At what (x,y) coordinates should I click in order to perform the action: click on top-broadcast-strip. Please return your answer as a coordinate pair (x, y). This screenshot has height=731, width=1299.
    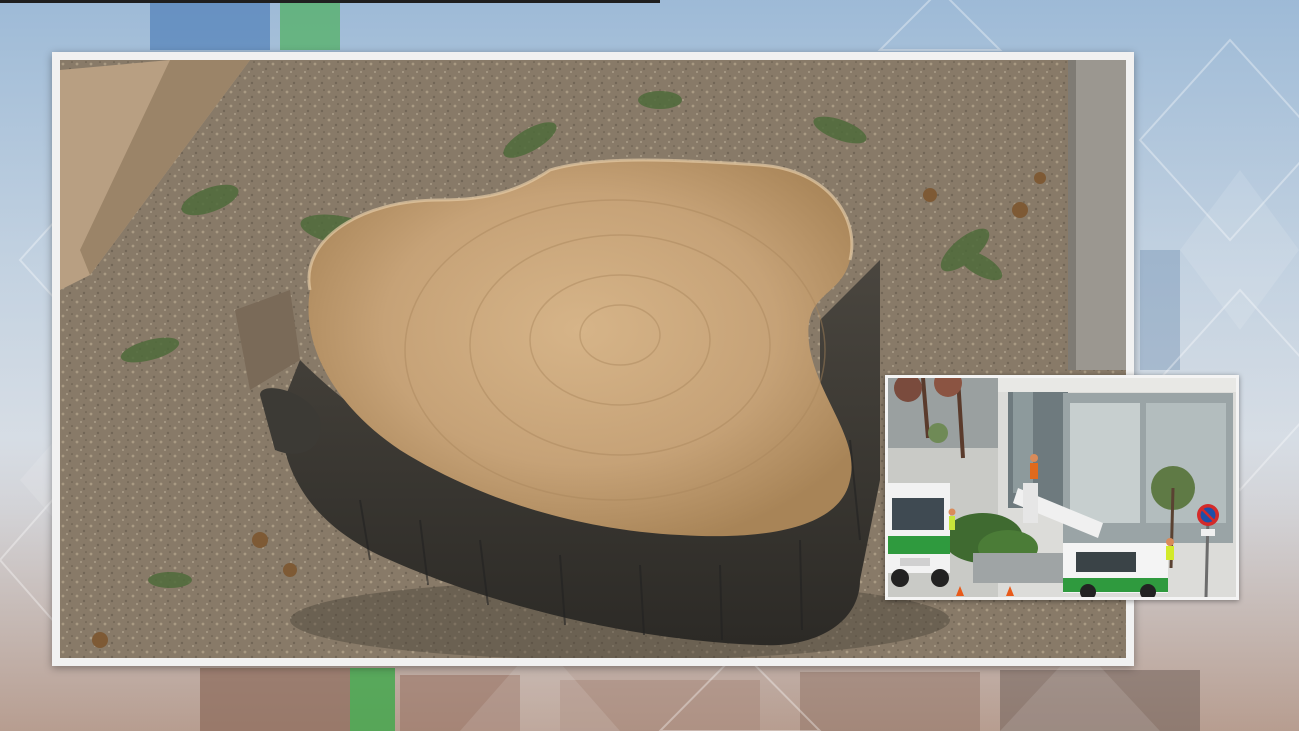
    Looking at the image, I should click on (330, 1).